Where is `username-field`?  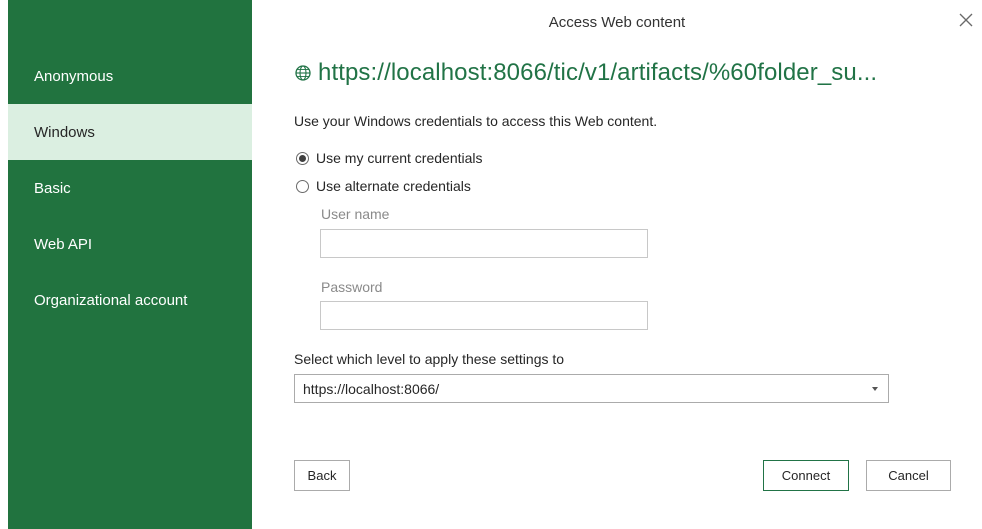
username-field is located at coordinates (484, 243).